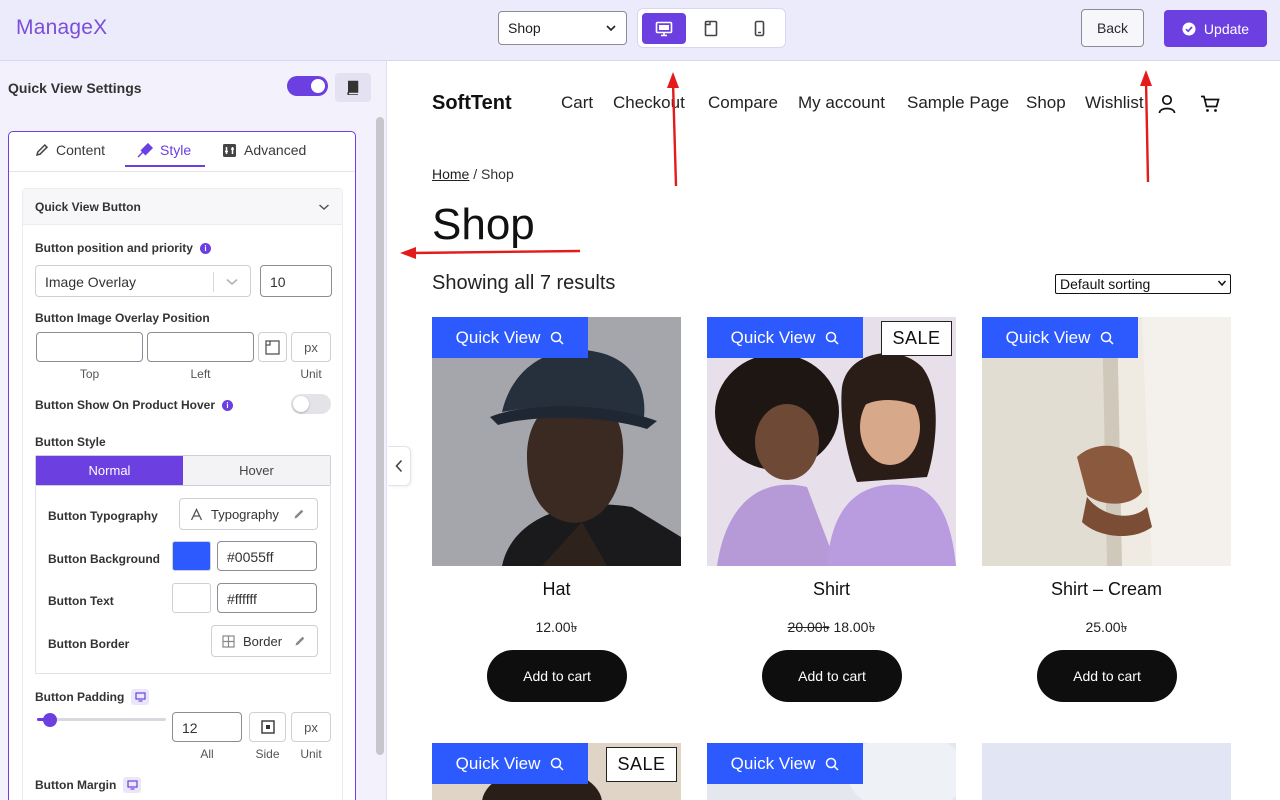  I want to click on annotation-arrows, so click(776, 164).